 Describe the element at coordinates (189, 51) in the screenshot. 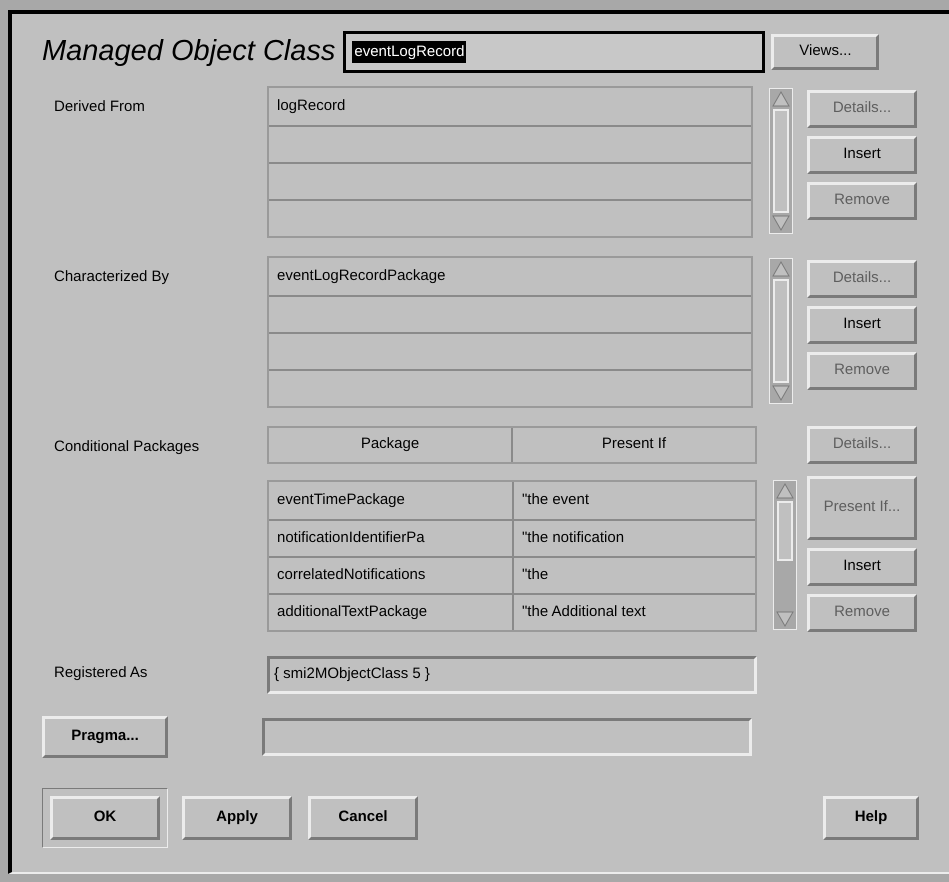

I see `dialog-title: Managed Object Class` at that location.